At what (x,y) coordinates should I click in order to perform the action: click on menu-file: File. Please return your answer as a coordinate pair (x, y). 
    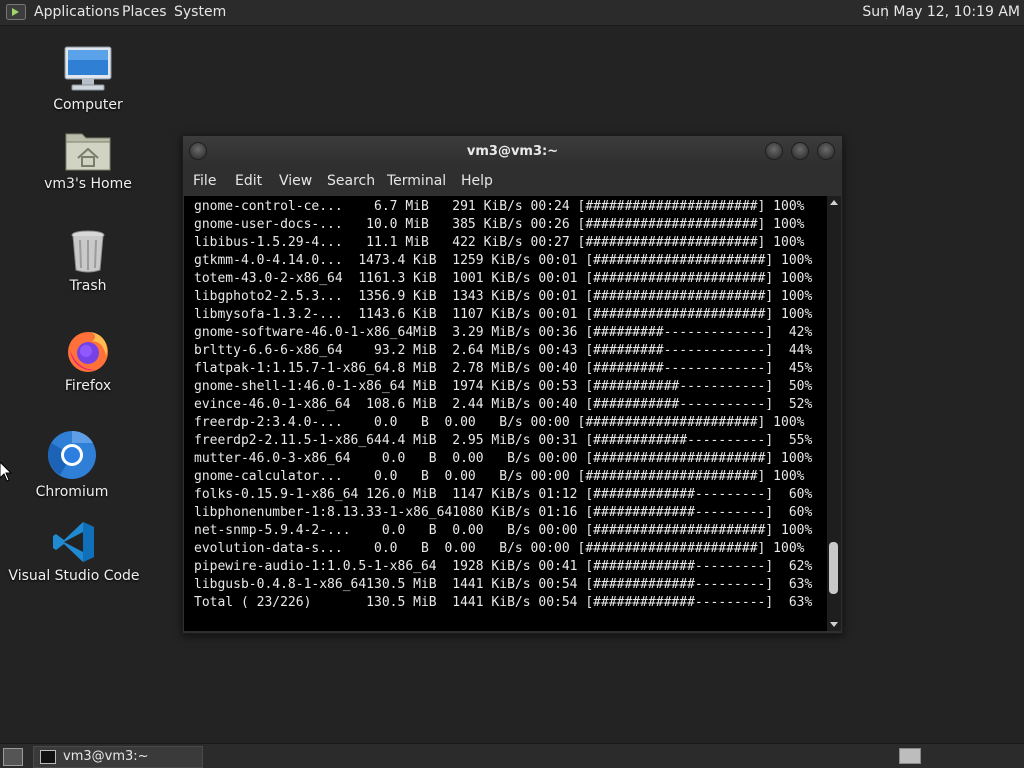
    Looking at the image, I should click on (204, 181).